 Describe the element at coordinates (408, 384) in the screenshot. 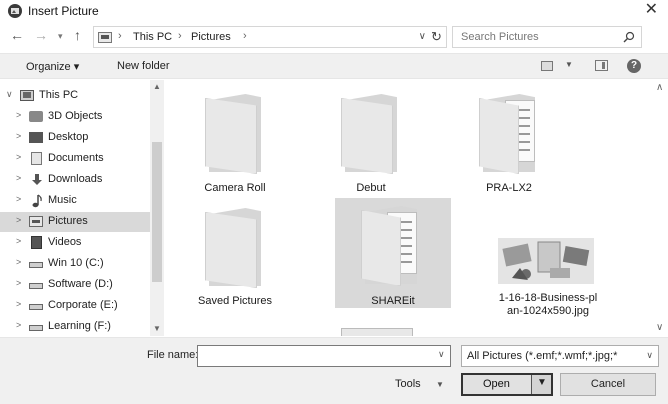

I see `tools-button: Tools` at that location.